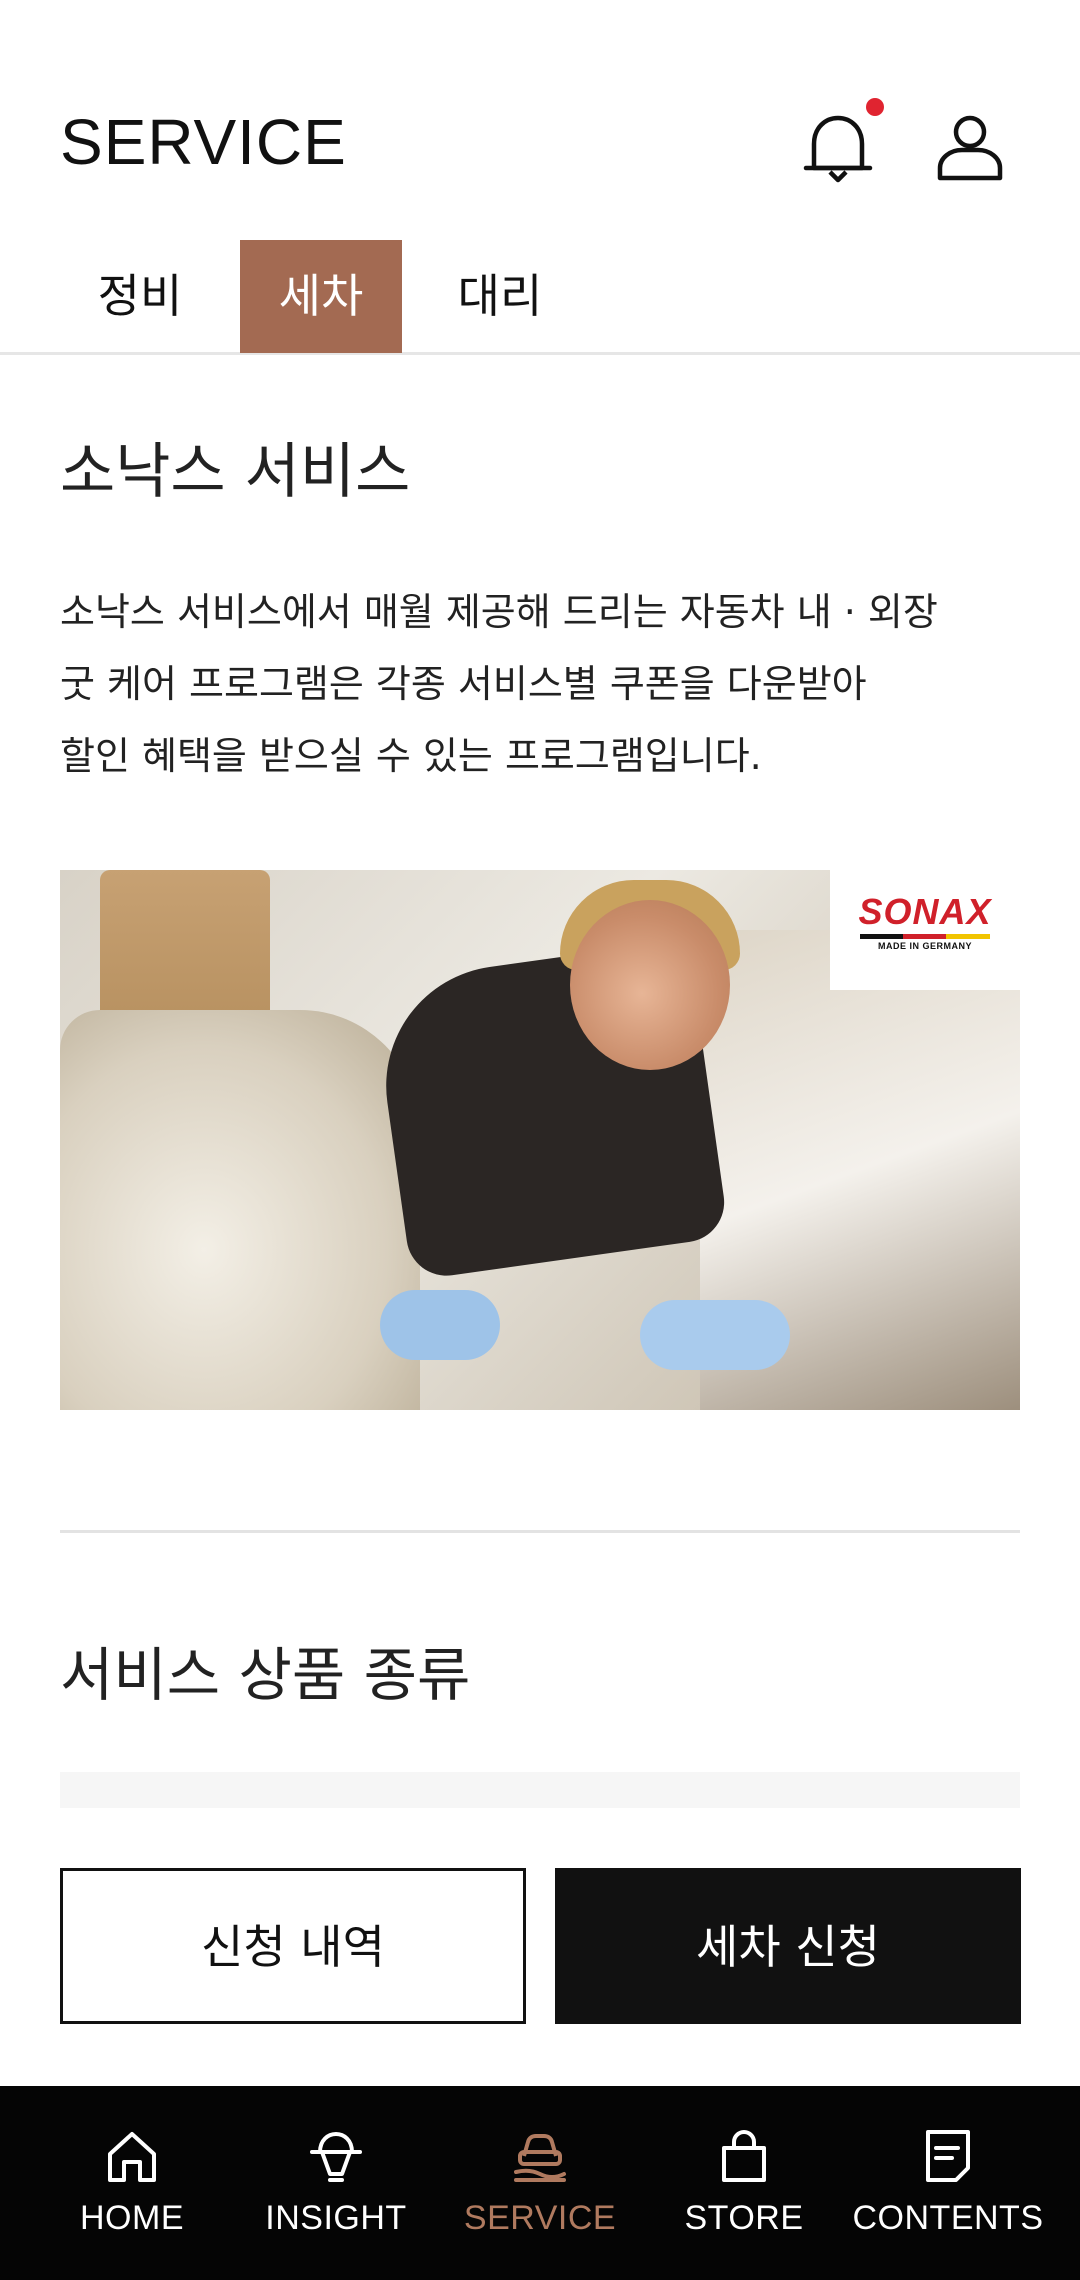 Image resolution: width=1080 pixels, height=2280 pixels. I want to click on sonax-logo: SONAX MADE IN GERMANY, so click(925, 930).